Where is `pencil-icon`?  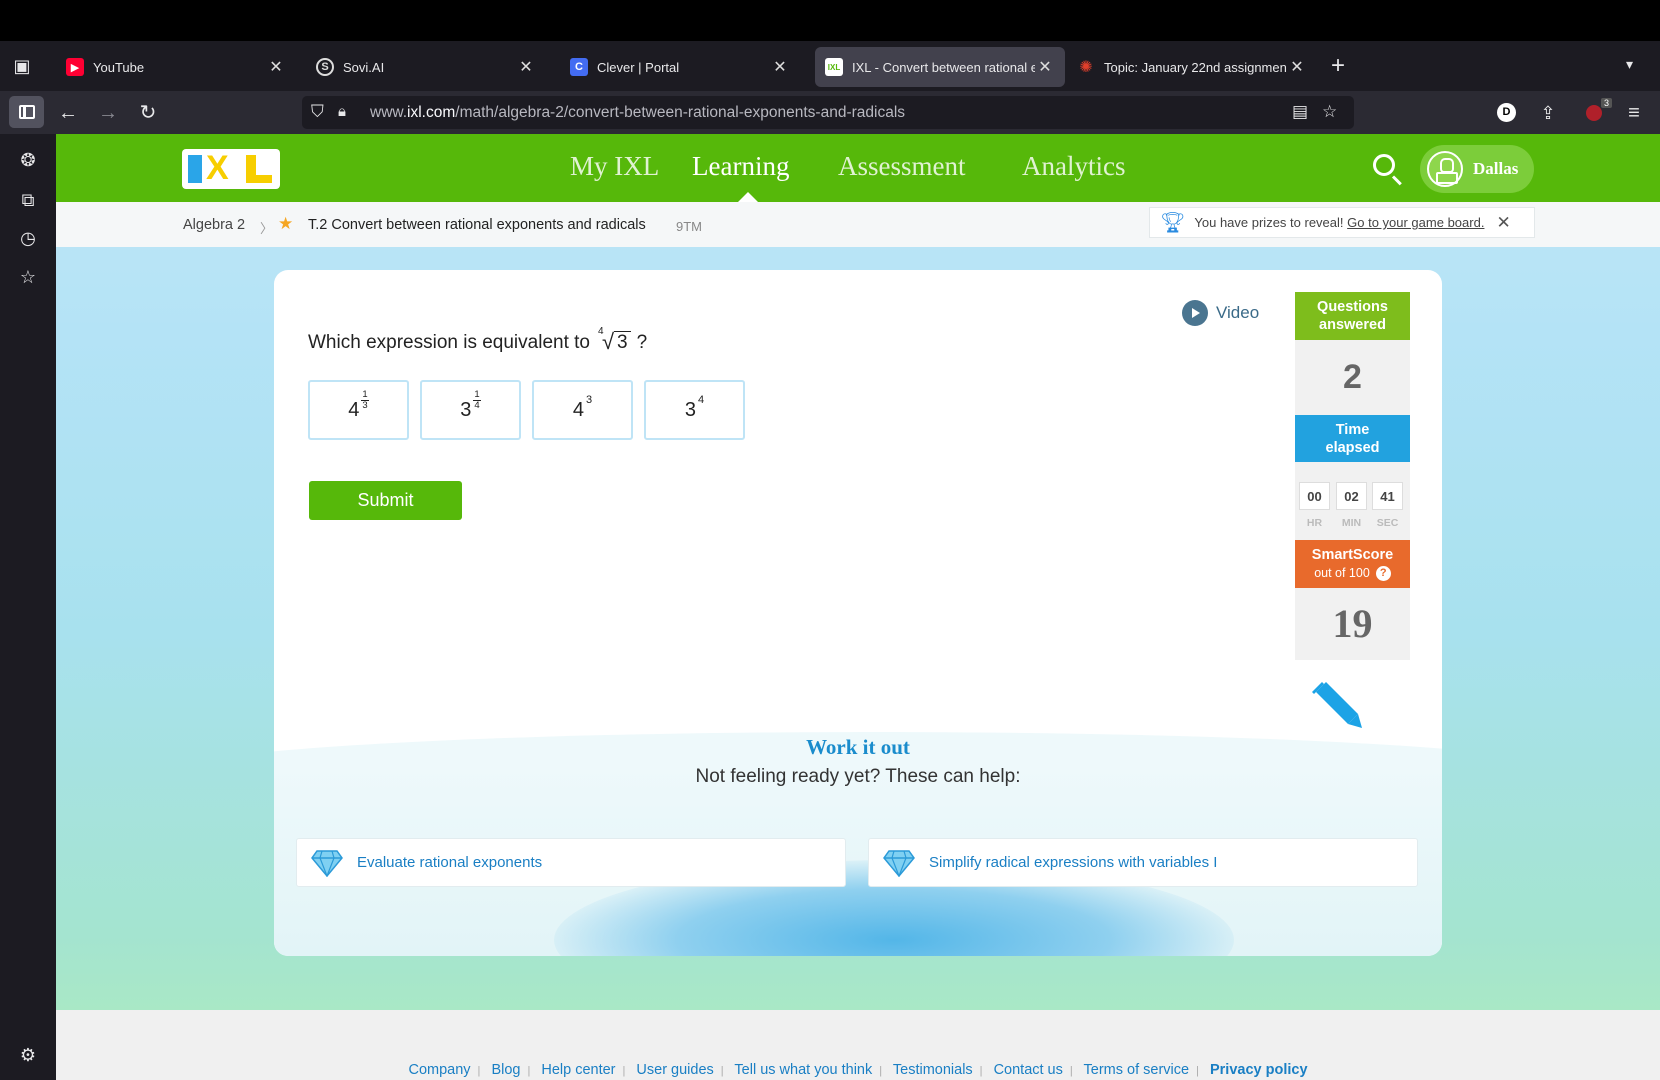 pencil-icon is located at coordinates (1334, 712).